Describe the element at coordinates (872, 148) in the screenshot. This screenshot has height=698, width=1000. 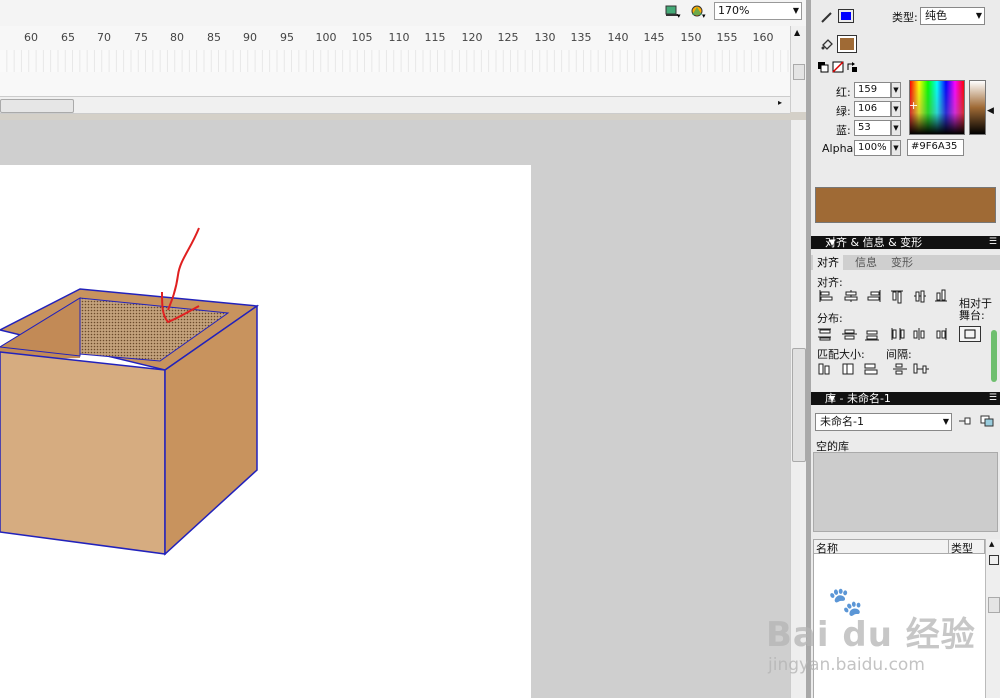
I see `alpha-input: 100%` at that location.